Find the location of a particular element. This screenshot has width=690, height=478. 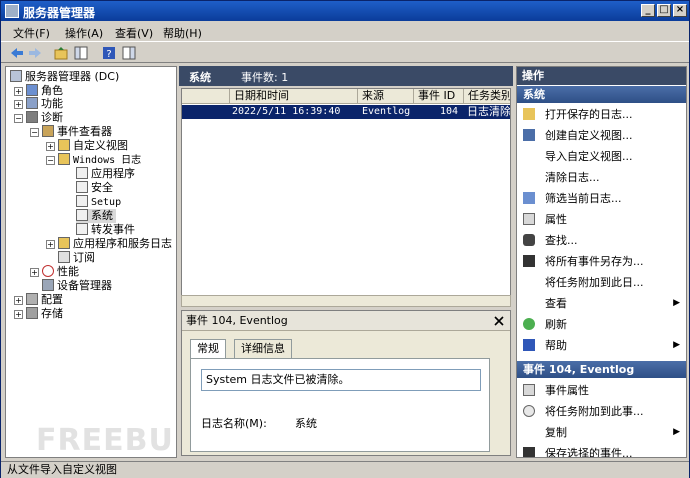

forward-arrow-icon is located at coordinates (35, 53).